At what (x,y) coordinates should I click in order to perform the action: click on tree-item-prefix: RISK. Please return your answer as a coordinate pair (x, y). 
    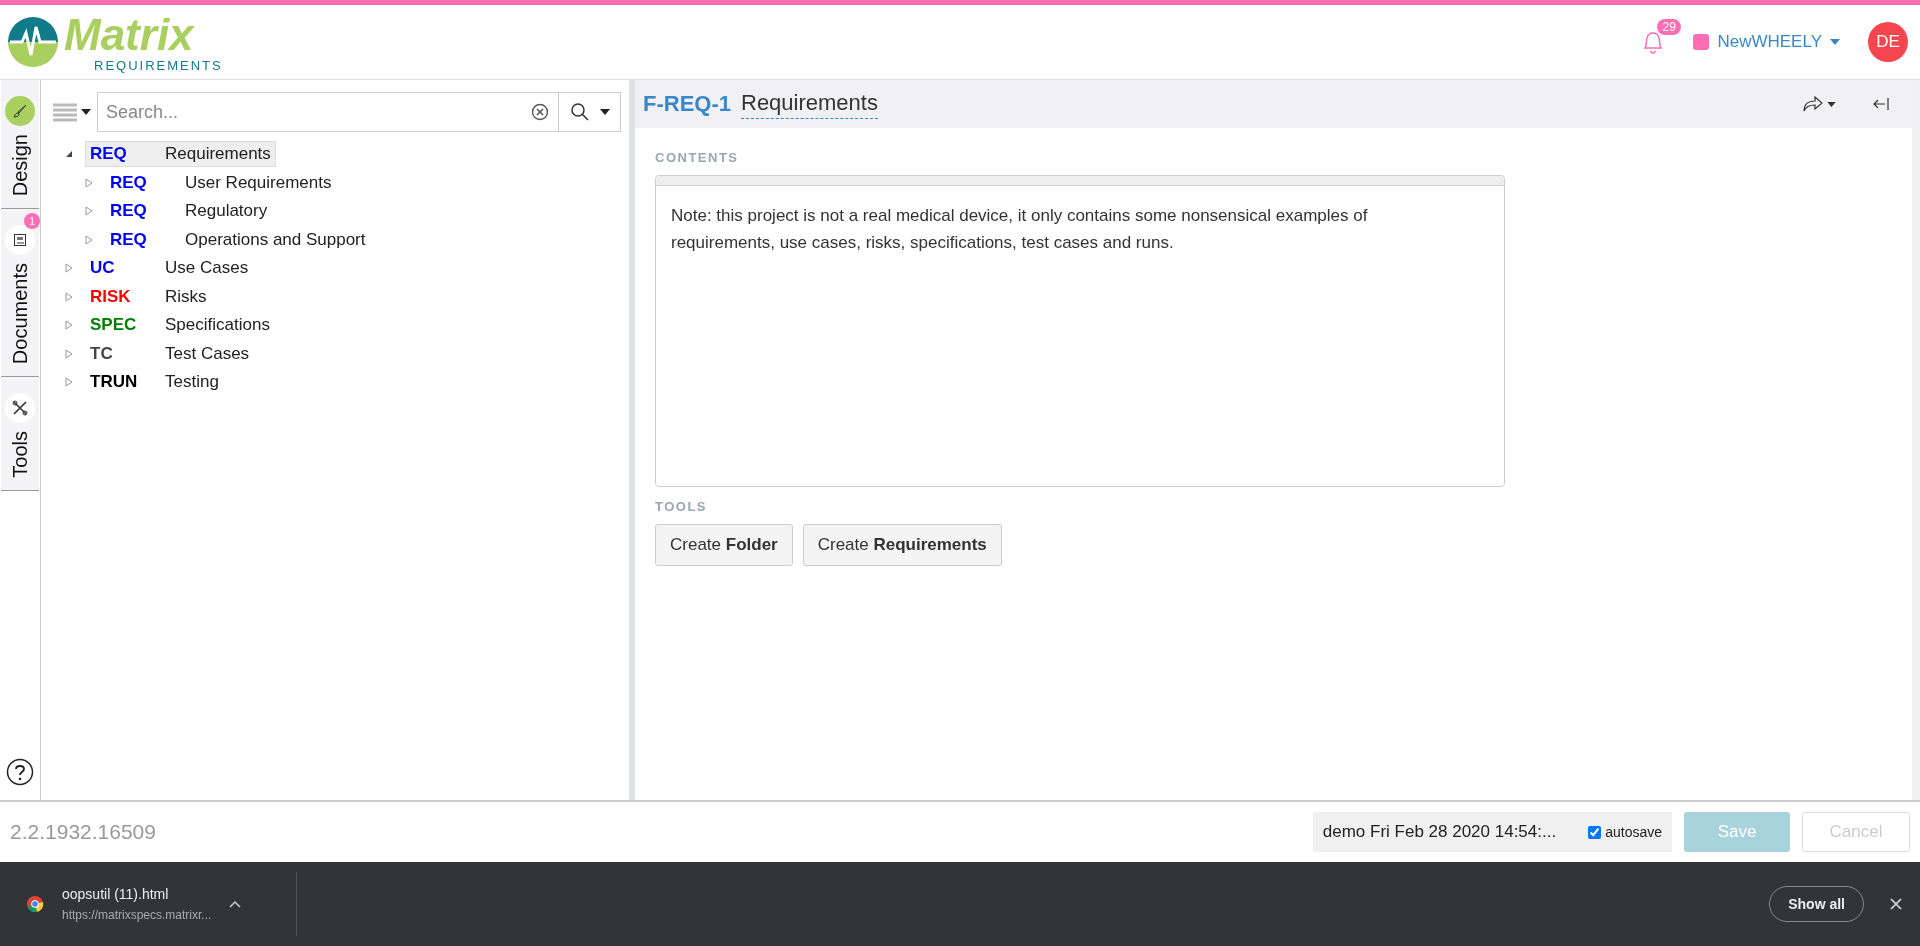
    Looking at the image, I should click on (111, 296).